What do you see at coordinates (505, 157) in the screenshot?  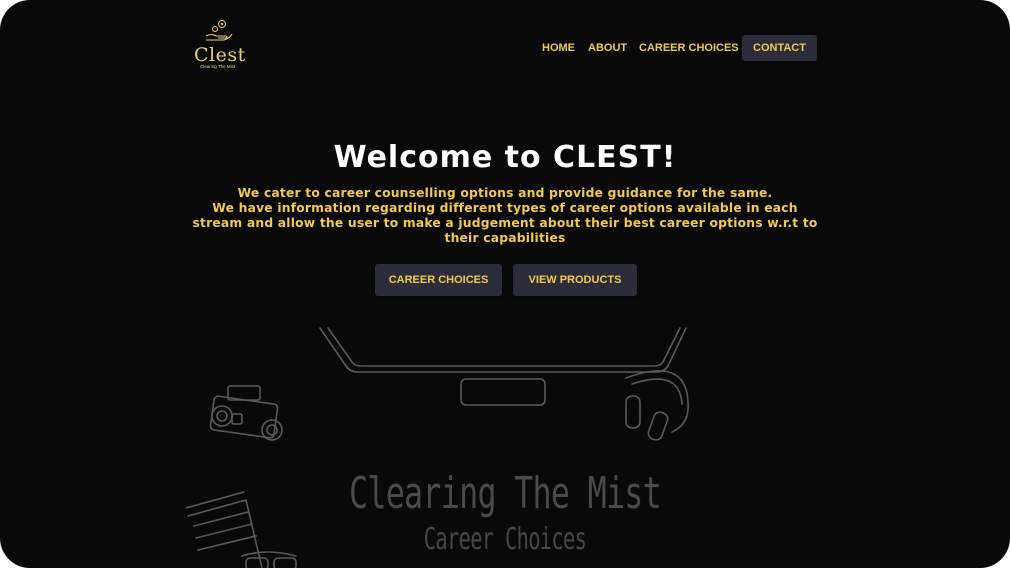 I see `hero-title: Welcome to CLEST!` at bounding box center [505, 157].